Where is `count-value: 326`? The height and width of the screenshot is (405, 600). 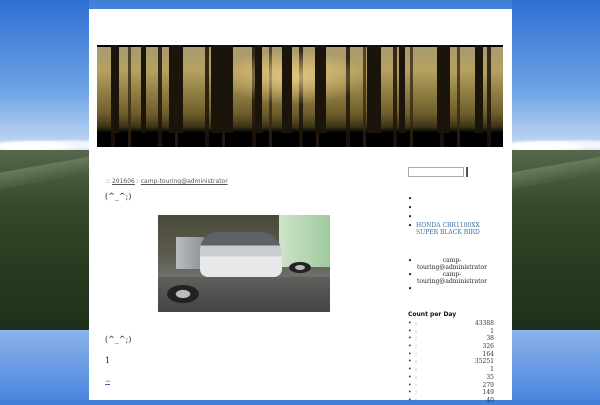
count-value: 326 is located at coordinates (488, 347).